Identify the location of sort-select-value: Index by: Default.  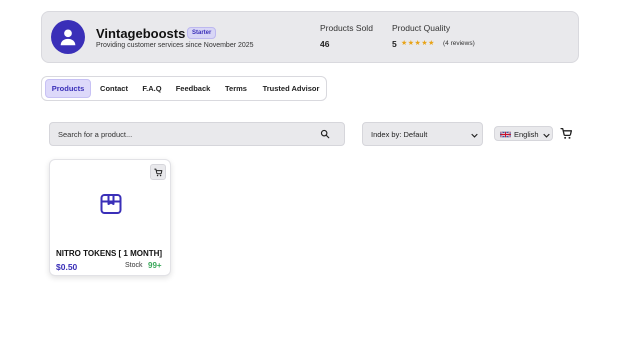
(399, 134).